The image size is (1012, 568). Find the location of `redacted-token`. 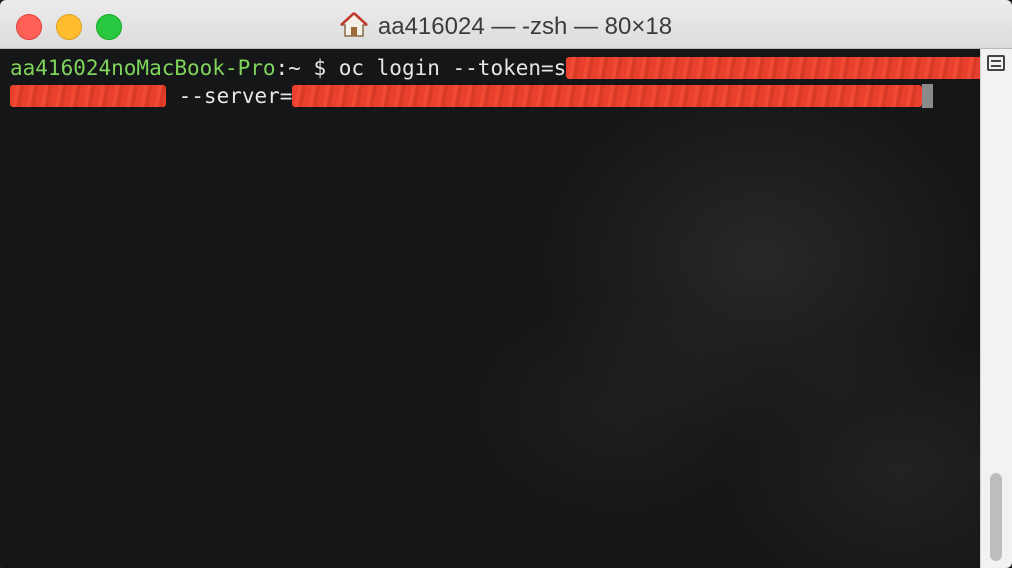

redacted-token is located at coordinates (785, 68).